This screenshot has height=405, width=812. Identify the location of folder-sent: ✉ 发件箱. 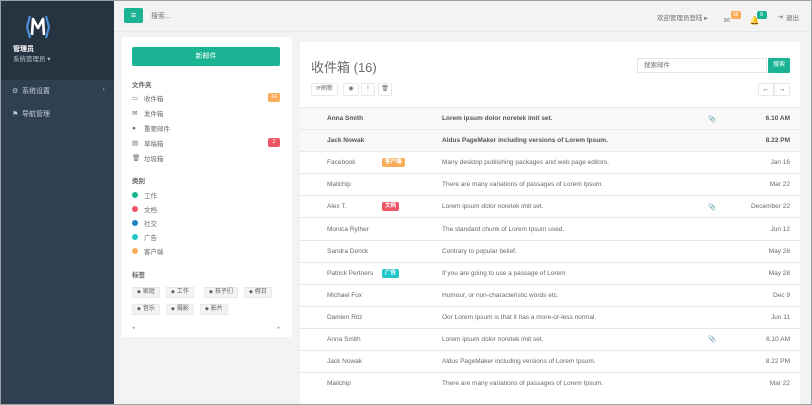
(206, 113).